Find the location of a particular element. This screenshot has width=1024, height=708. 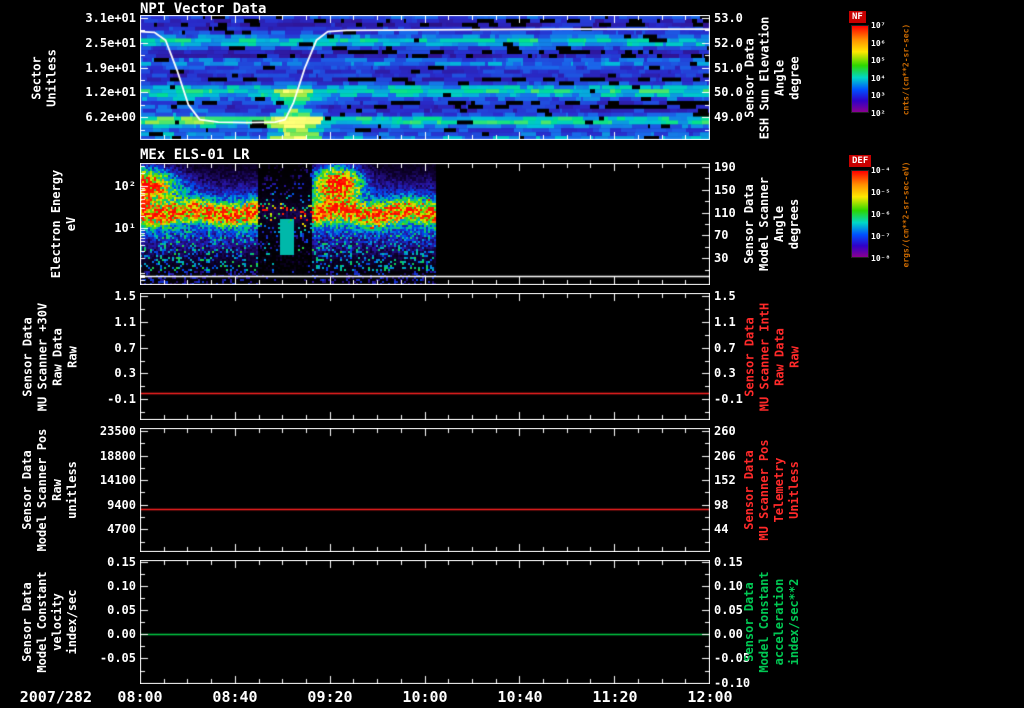

panel1-left-axis-title-line: Unitless is located at coordinates (51, 77).